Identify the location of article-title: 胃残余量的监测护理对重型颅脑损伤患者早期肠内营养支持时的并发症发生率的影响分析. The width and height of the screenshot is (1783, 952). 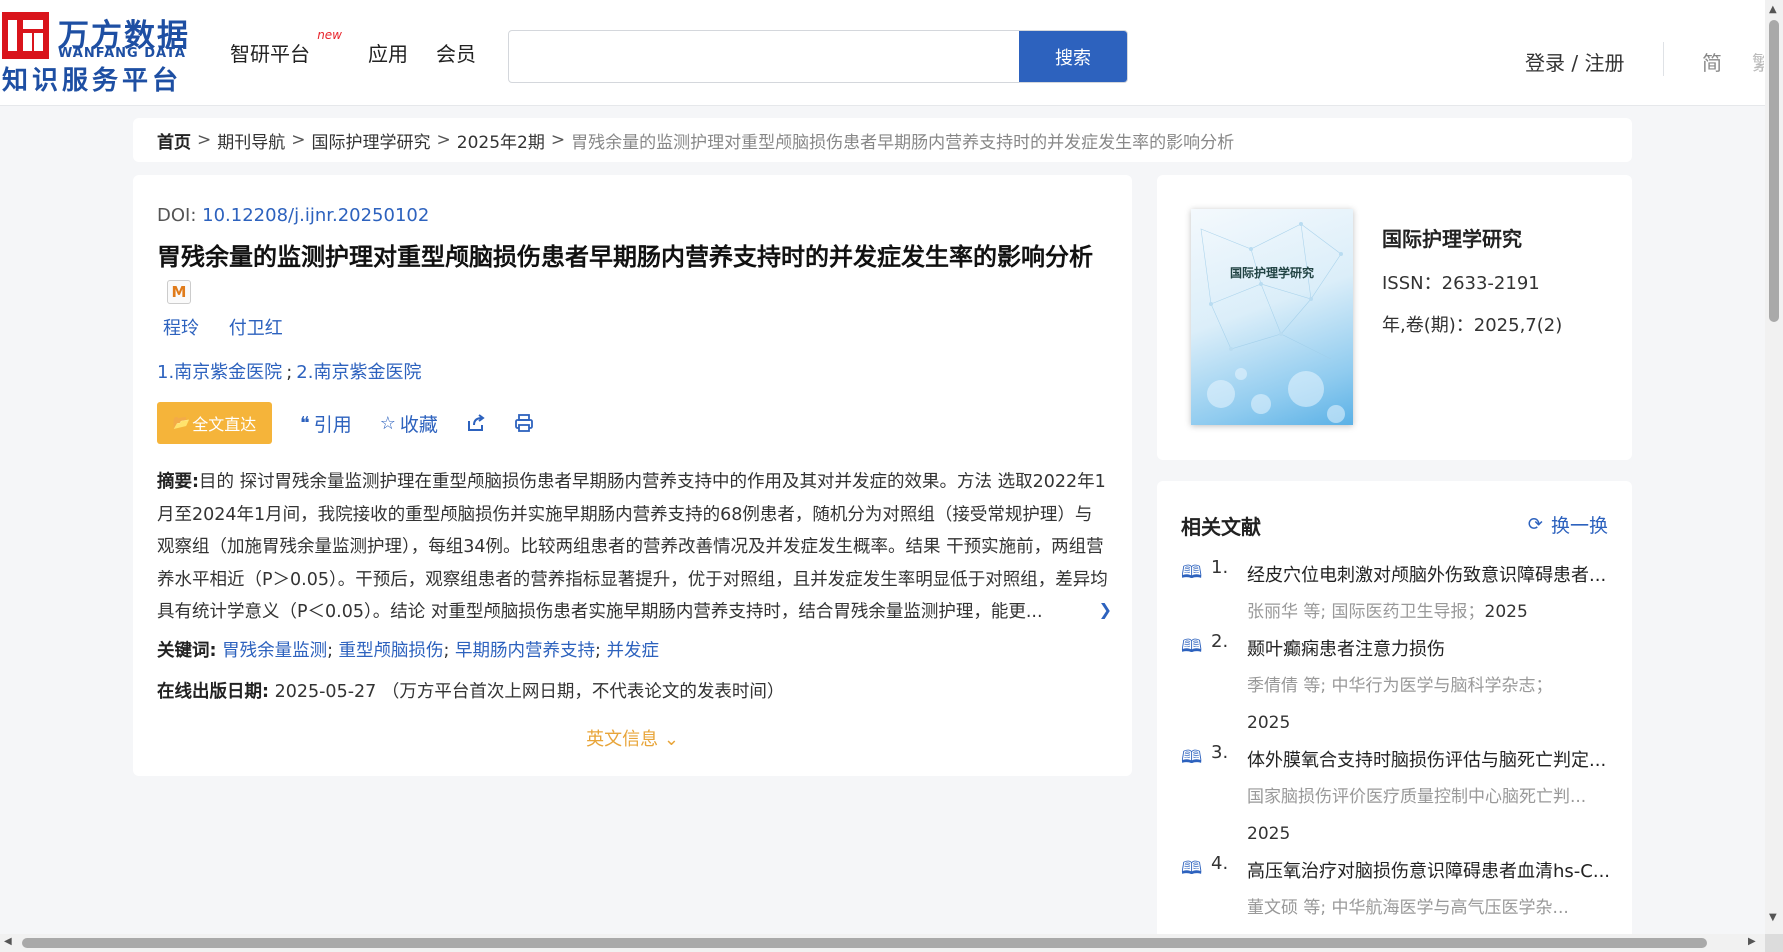
(625, 257).